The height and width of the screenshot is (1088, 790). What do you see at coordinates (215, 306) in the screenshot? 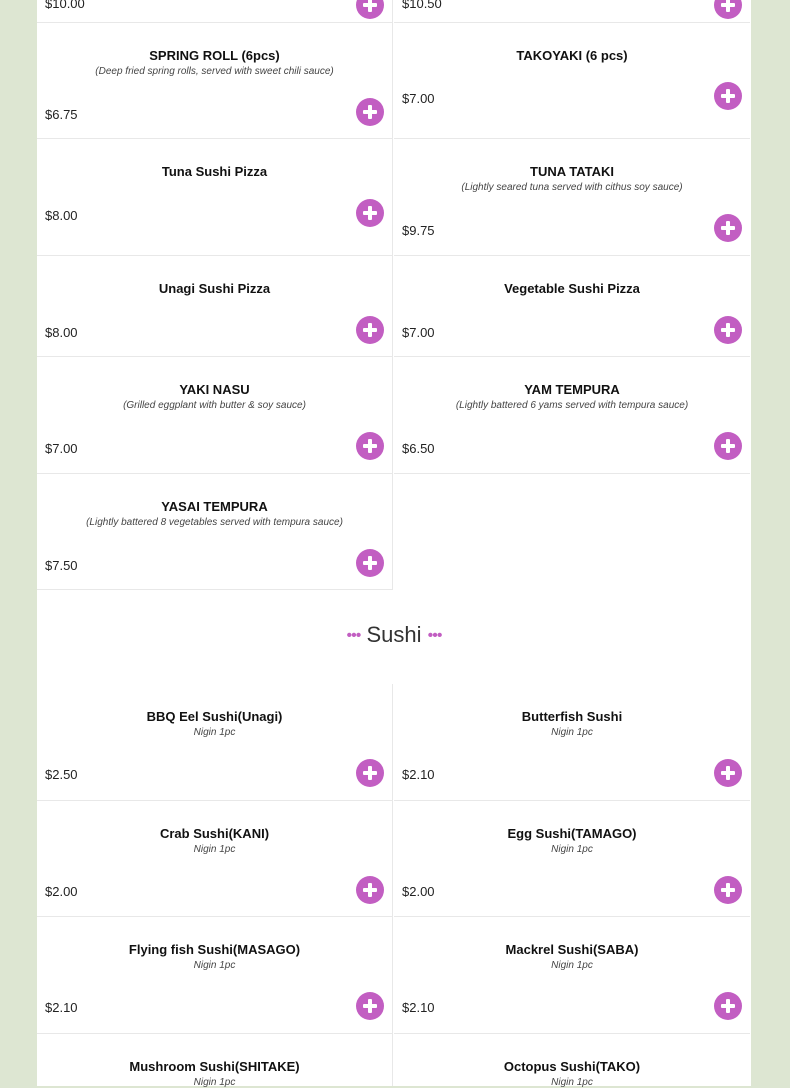
I see `menu-item: Unagi Sushi Pizza $8.00` at bounding box center [215, 306].